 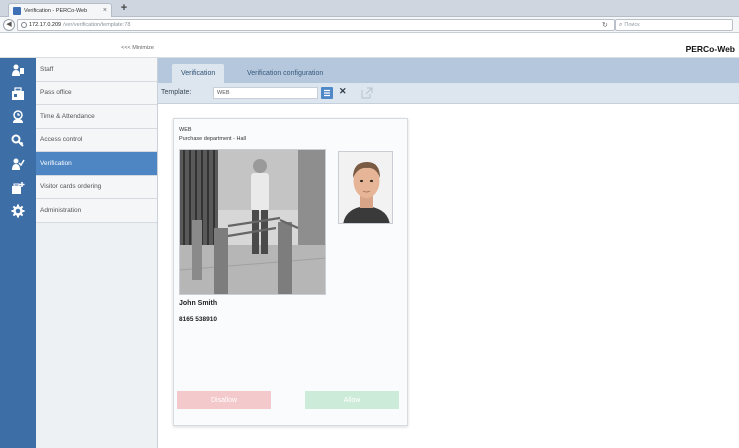 What do you see at coordinates (96, 187) in the screenshot?
I see `sidebar-item-visitor-cards-ordering: Visitor cards ordering` at bounding box center [96, 187].